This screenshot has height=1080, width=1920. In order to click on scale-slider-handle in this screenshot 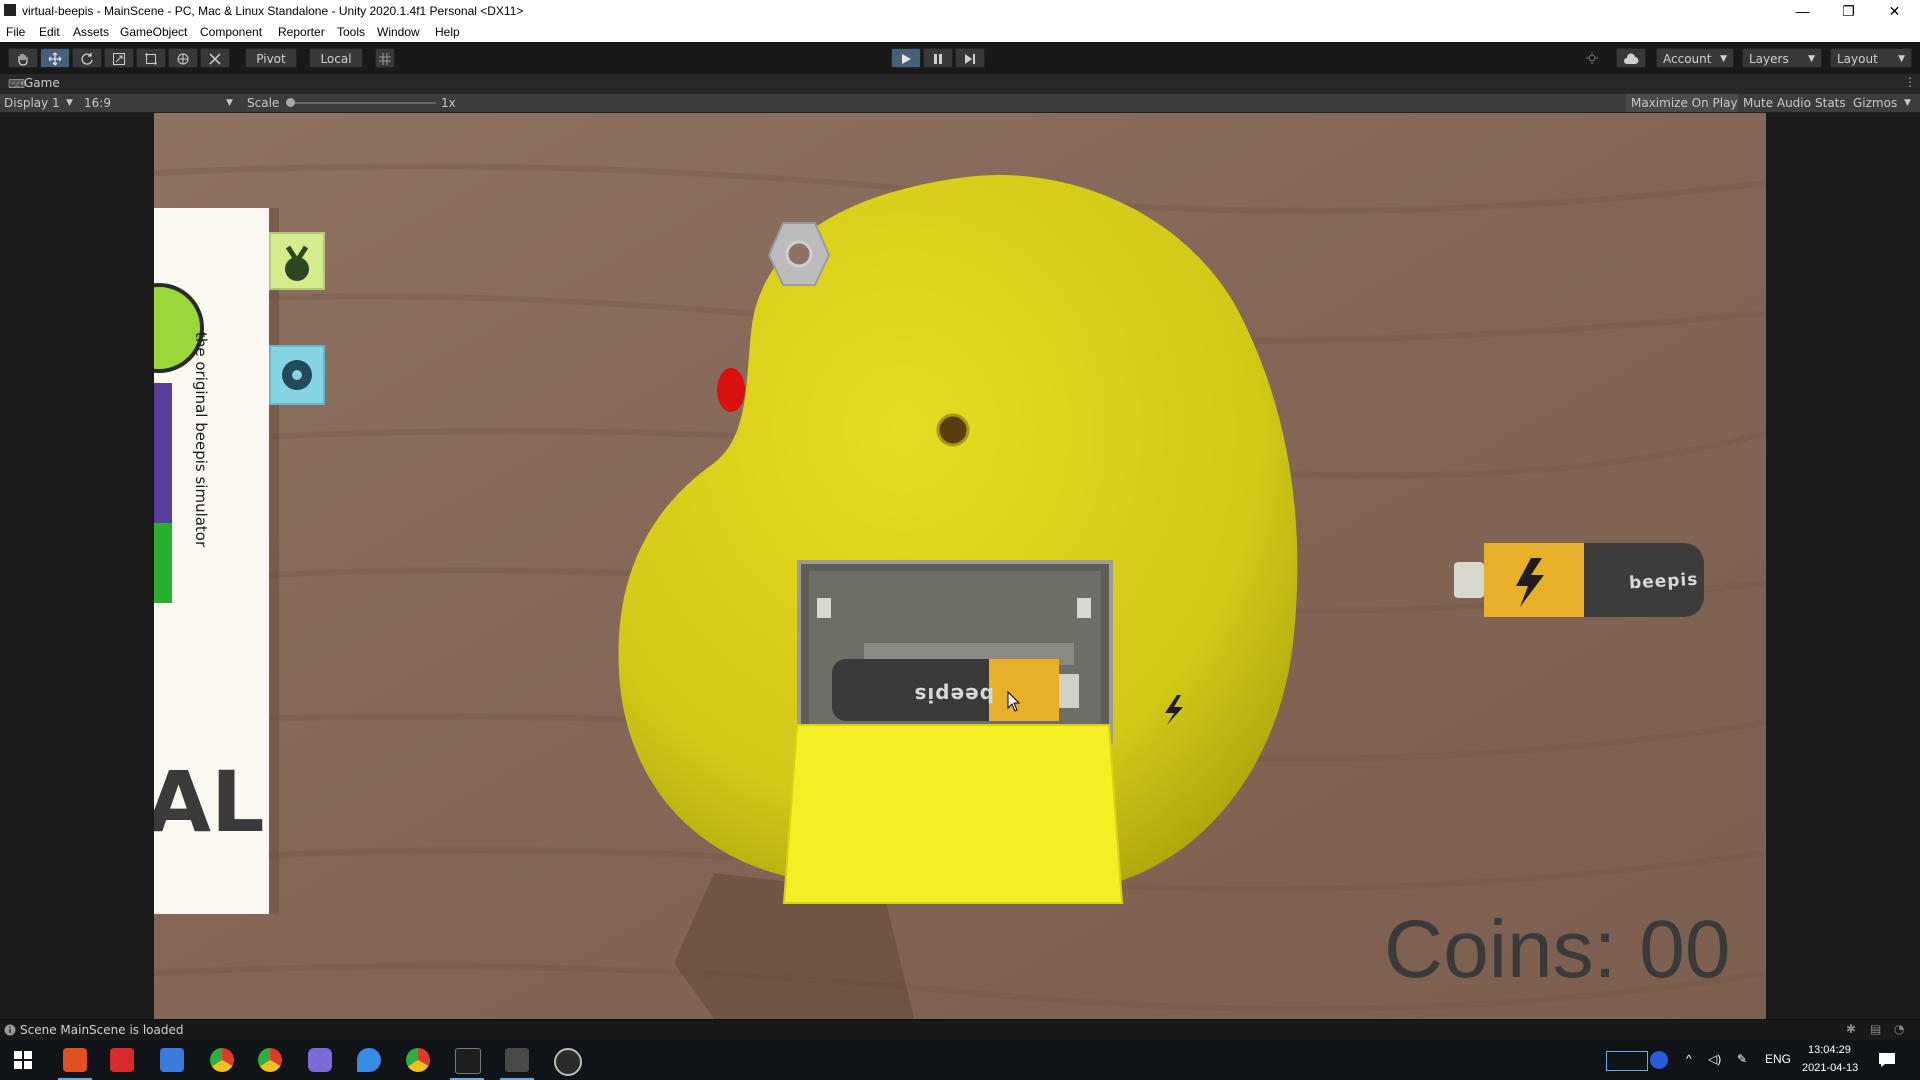, I will do `click(290, 102)`.